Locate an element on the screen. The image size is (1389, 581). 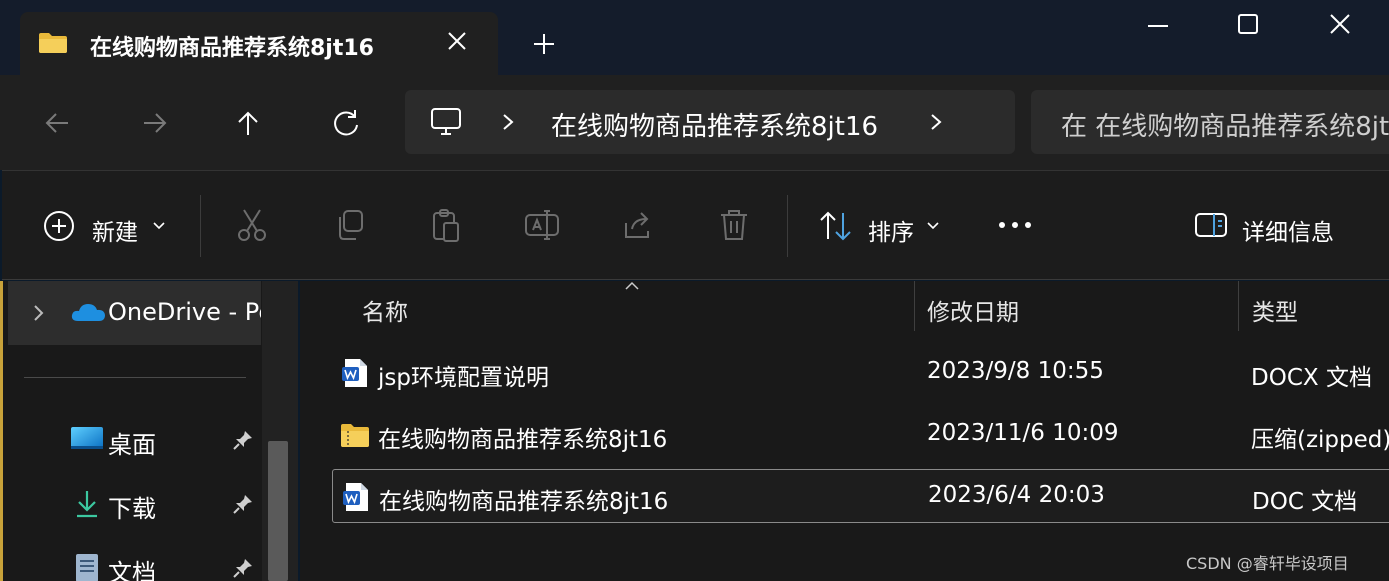
sort-button-label: 排序 is located at coordinates (891, 233).